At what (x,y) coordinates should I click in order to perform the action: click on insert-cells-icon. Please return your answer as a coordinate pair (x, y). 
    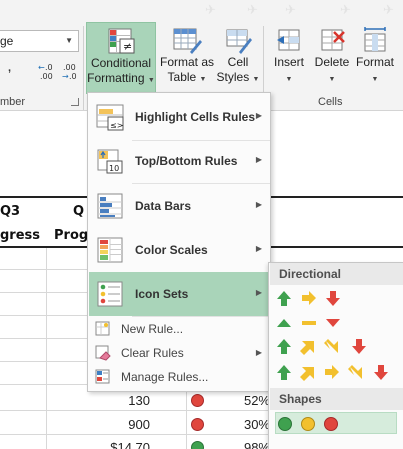
    Looking at the image, I should click on (288, 40).